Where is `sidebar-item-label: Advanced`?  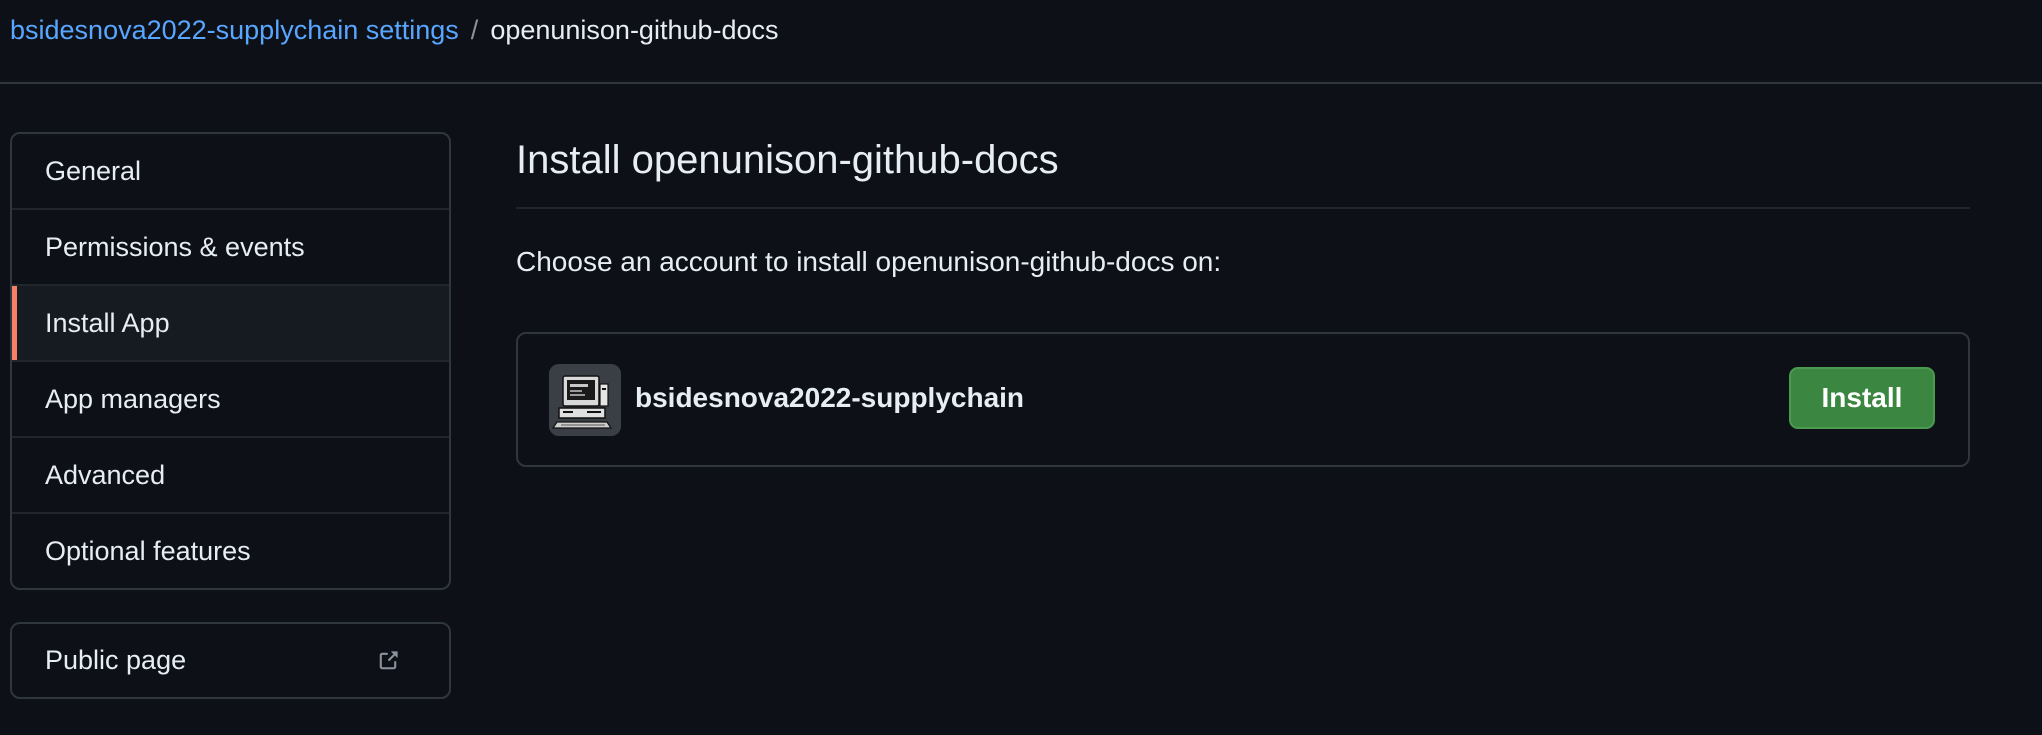 sidebar-item-label: Advanced is located at coordinates (105, 474).